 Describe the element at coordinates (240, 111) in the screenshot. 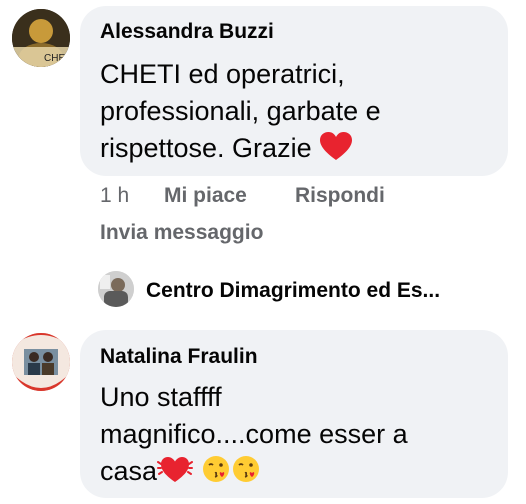

I see `comment-text-line: professionali, garbate e` at that location.